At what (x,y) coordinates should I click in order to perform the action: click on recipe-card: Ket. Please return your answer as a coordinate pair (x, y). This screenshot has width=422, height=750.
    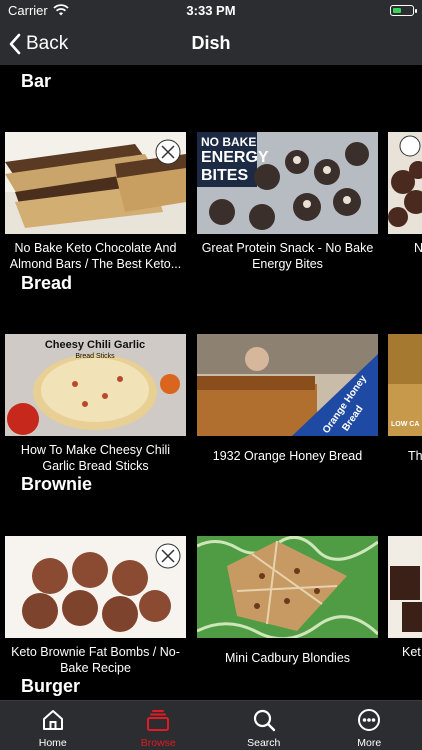
    Looking at the image, I should click on (405, 598).